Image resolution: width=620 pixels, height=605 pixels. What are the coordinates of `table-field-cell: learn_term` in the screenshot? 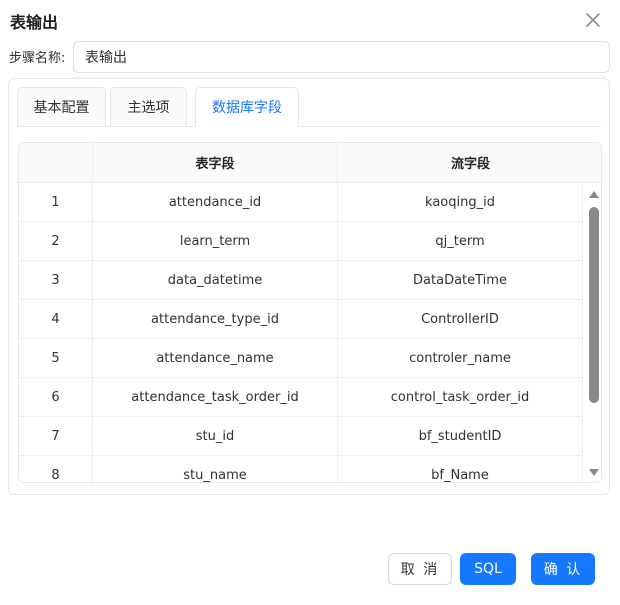 It's located at (215, 241).